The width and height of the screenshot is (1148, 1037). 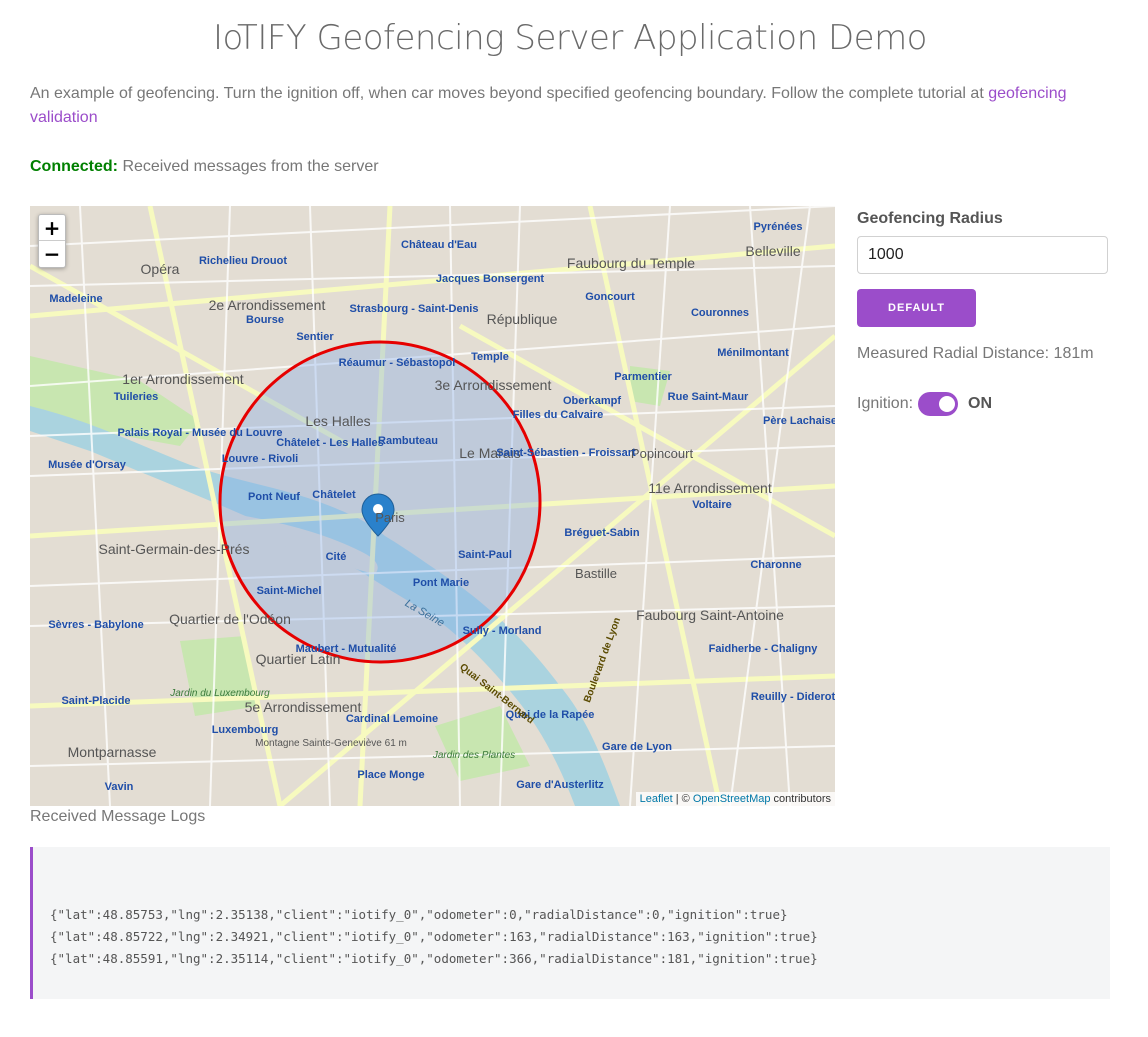 I want to click on zoom-out-button: −, so click(x=52, y=254).